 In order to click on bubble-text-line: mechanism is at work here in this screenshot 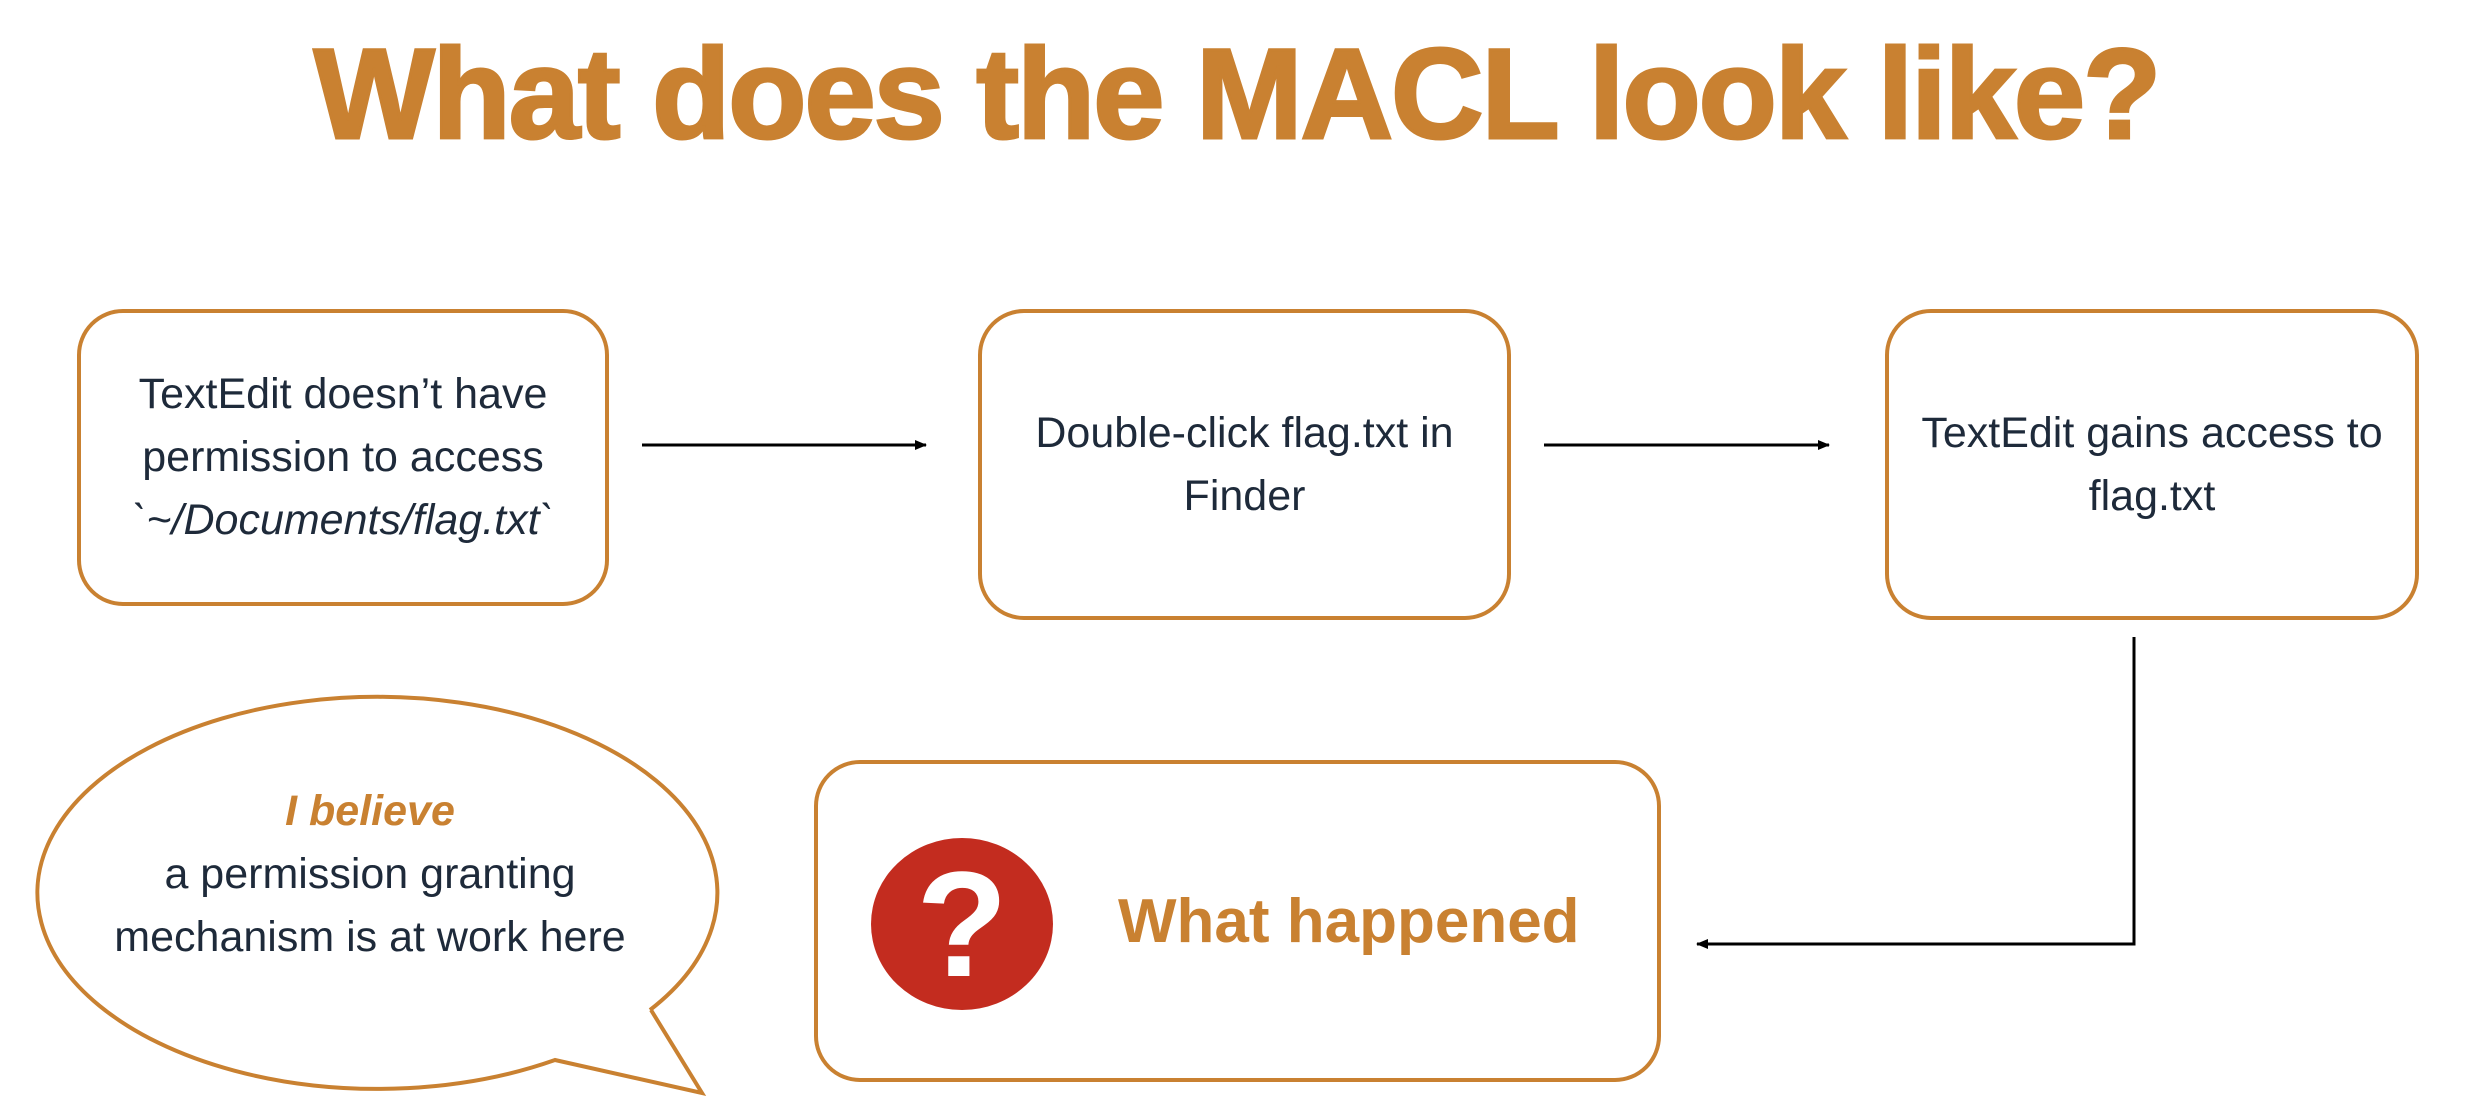, I will do `click(370, 937)`.